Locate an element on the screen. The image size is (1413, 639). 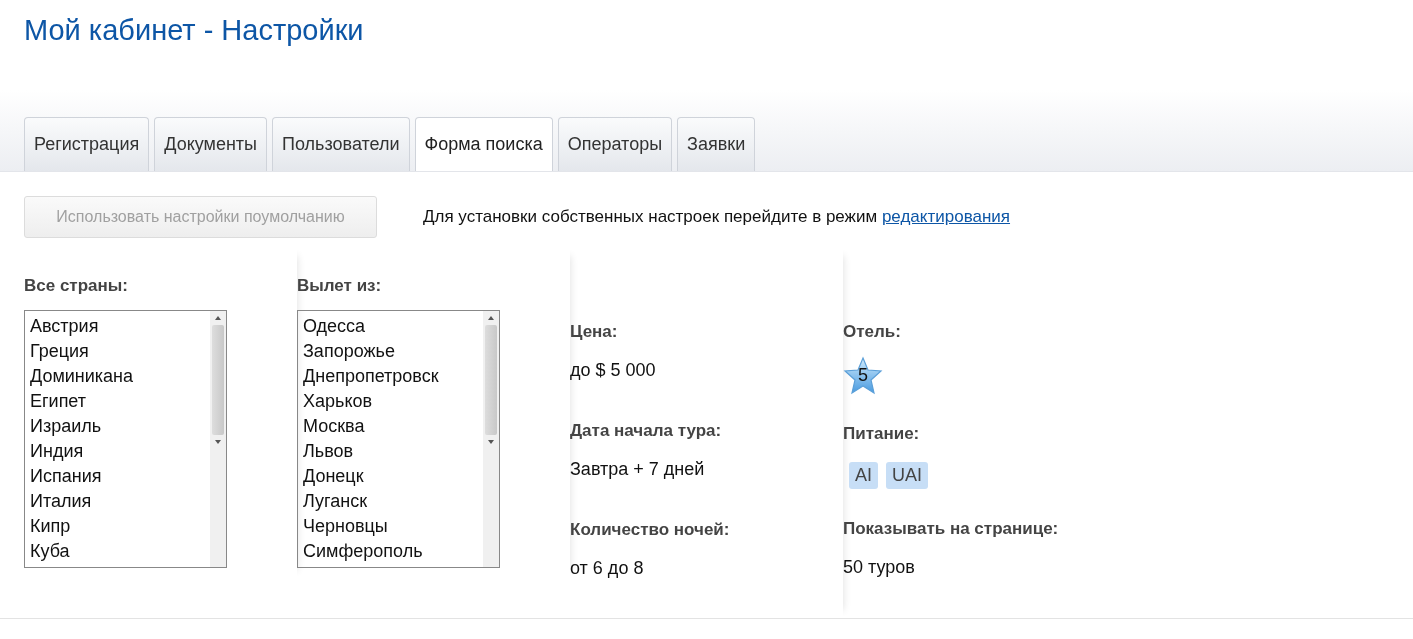
param-label: Цена: is located at coordinates (594, 332).